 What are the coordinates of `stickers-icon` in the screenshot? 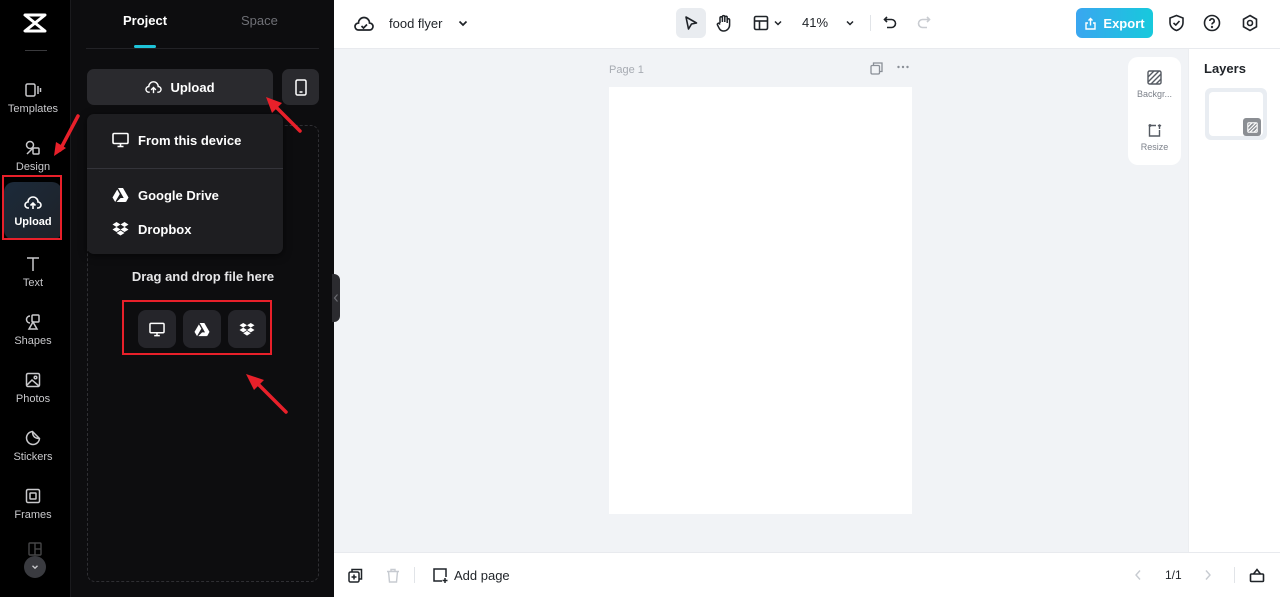 It's located at (33, 438).